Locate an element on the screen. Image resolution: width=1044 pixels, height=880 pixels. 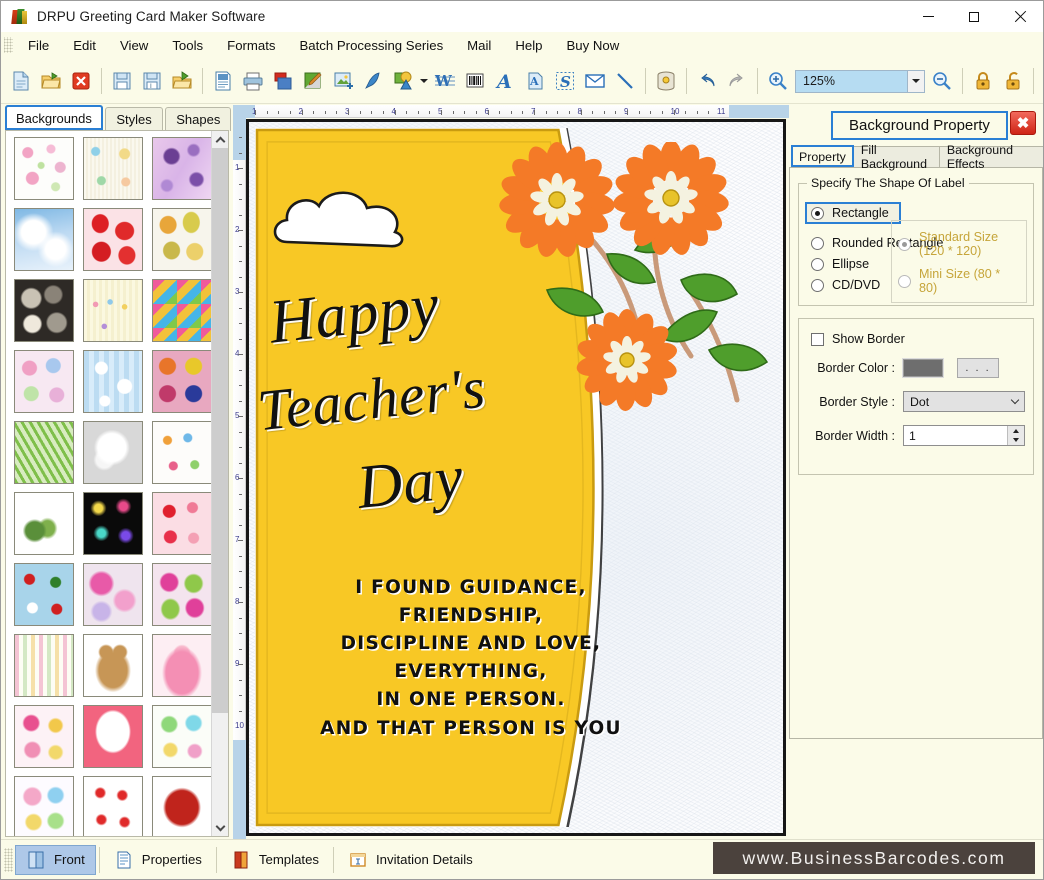
horizontal-ruler: 1234567891011 is located at coordinates (511, 111).